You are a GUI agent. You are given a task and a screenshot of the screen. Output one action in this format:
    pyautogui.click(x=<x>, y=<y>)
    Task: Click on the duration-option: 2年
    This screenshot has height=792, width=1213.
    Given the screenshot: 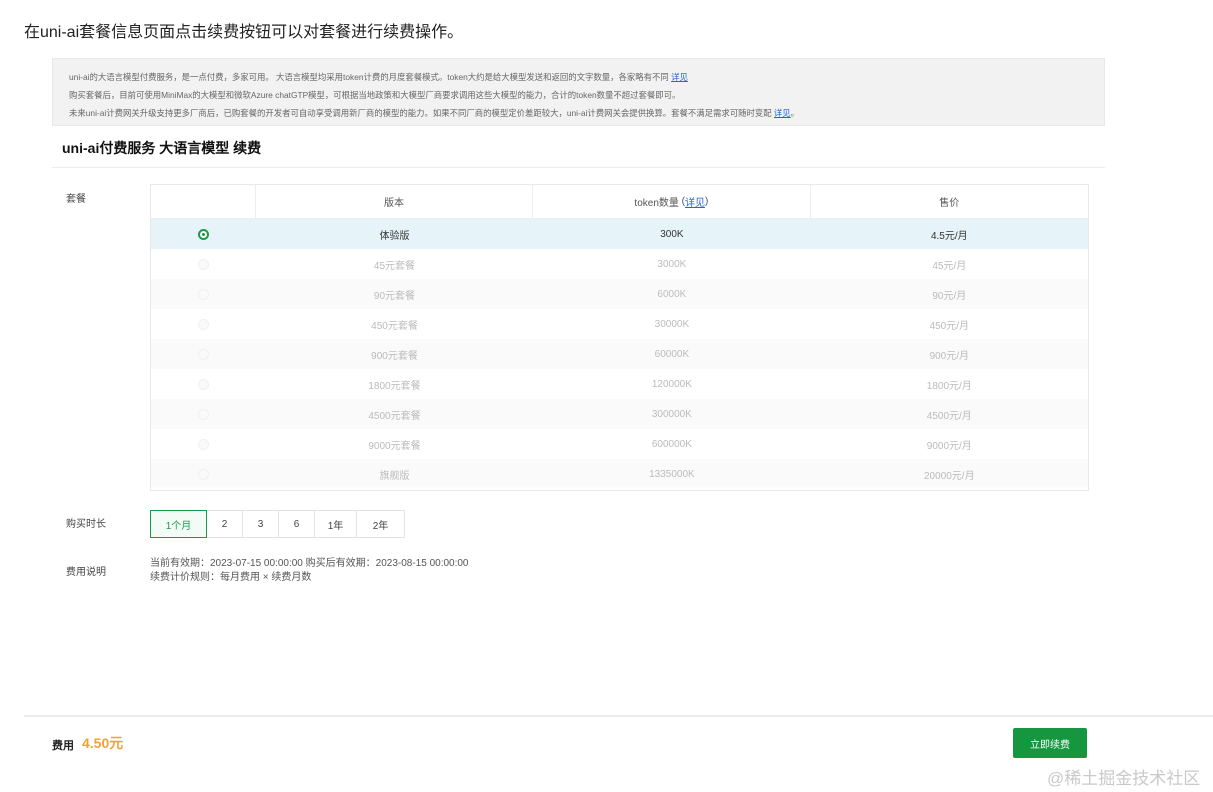 What is the action you would take?
    pyautogui.click(x=381, y=524)
    